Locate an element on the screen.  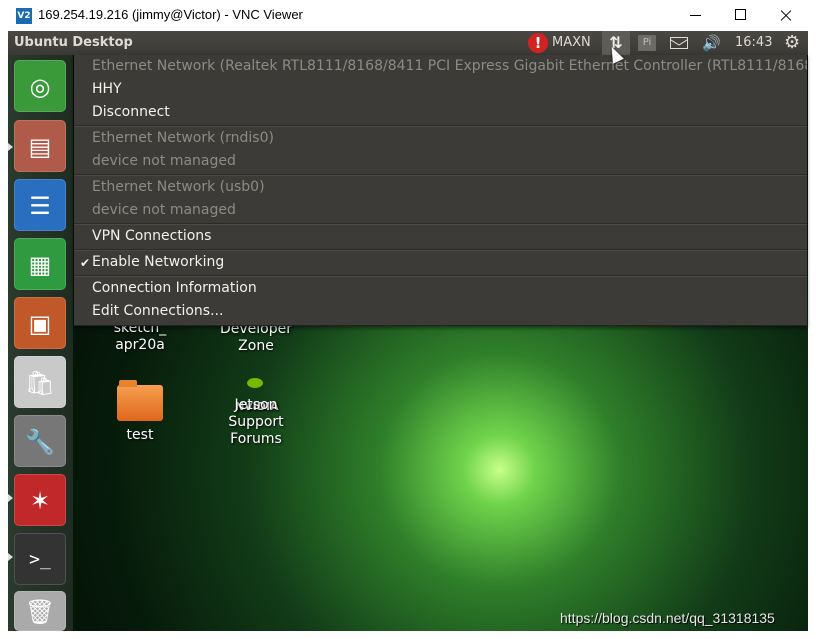
file-cabinet-icon: ▤ is located at coordinates (40, 147).